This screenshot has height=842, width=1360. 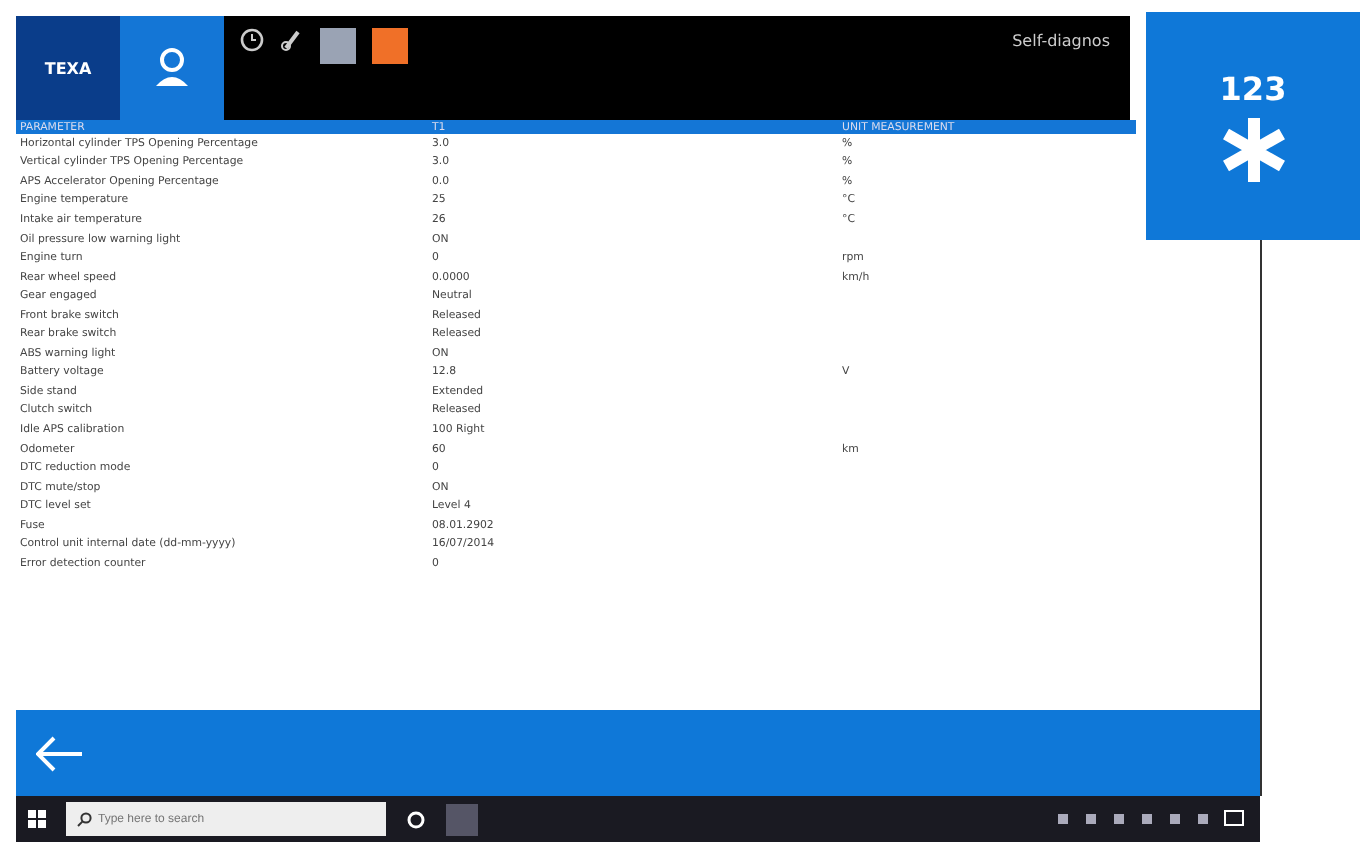 I want to click on notification-icon, so click(x=1234, y=819).